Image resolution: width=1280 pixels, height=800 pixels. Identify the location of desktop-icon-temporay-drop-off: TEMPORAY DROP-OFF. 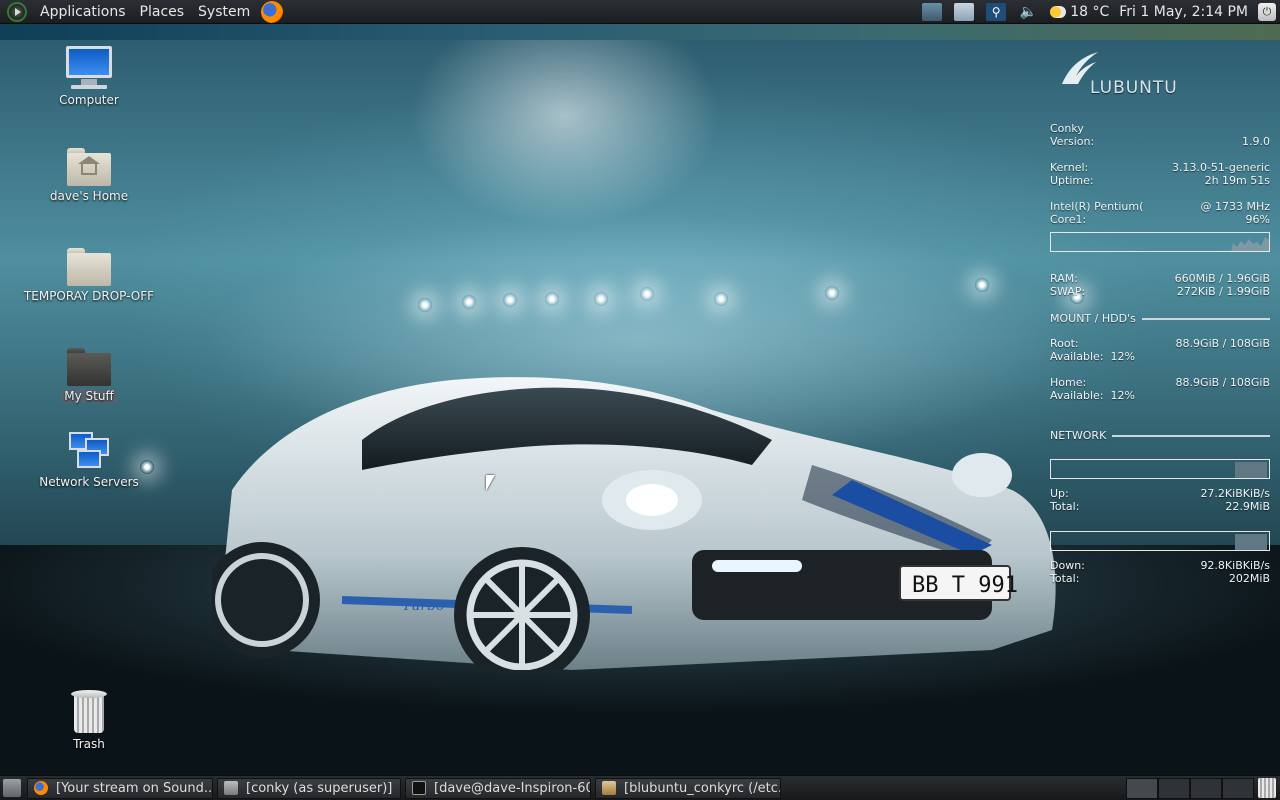
(89, 275).